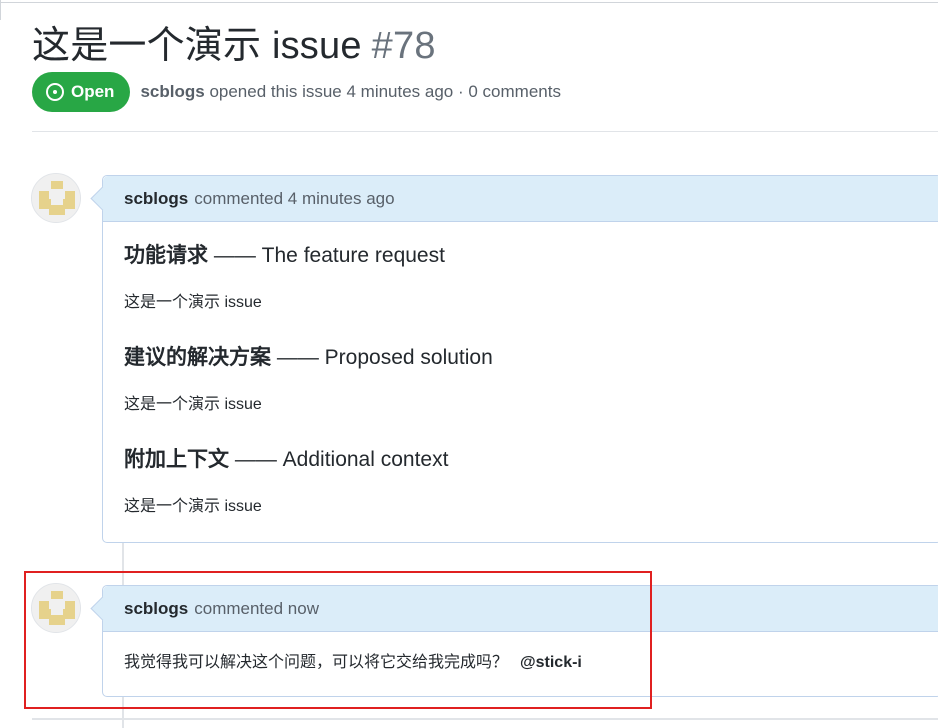  I want to click on issue-state-badge: Open, so click(81, 92).